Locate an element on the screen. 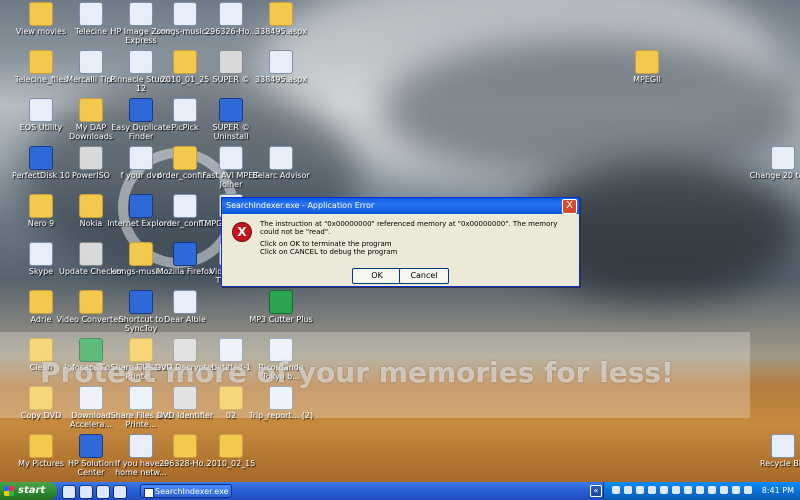 The image size is (800, 500). desktop-icon: 2010_02_15 is located at coordinates (231, 451).